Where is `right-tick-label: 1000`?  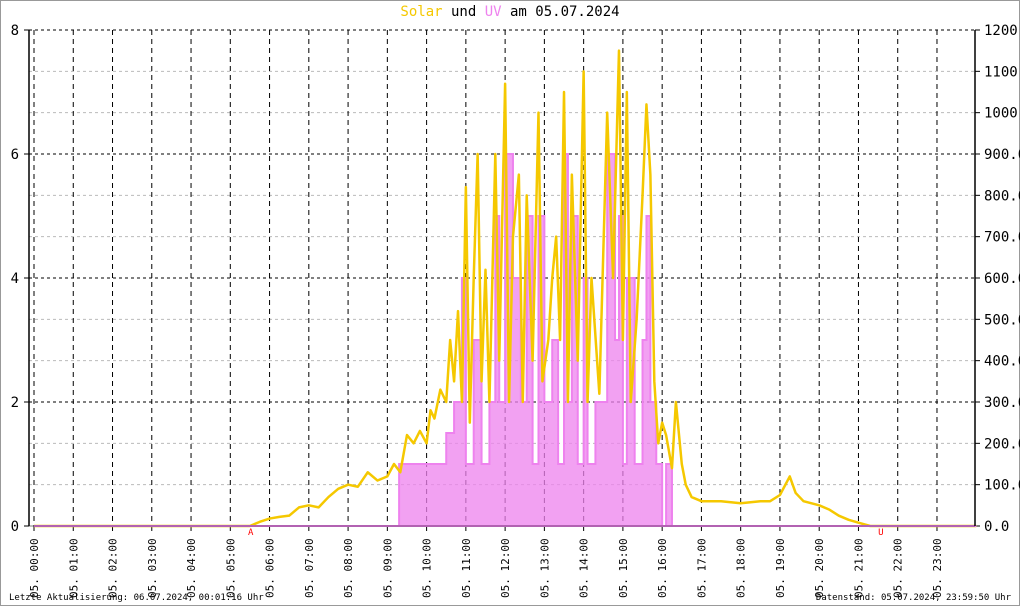
right-tick-label: 1000 is located at coordinates (1001, 114).